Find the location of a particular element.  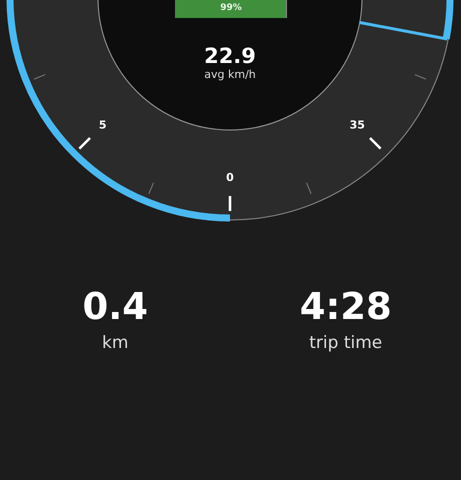

scale-label: 0 is located at coordinates (230, 177).